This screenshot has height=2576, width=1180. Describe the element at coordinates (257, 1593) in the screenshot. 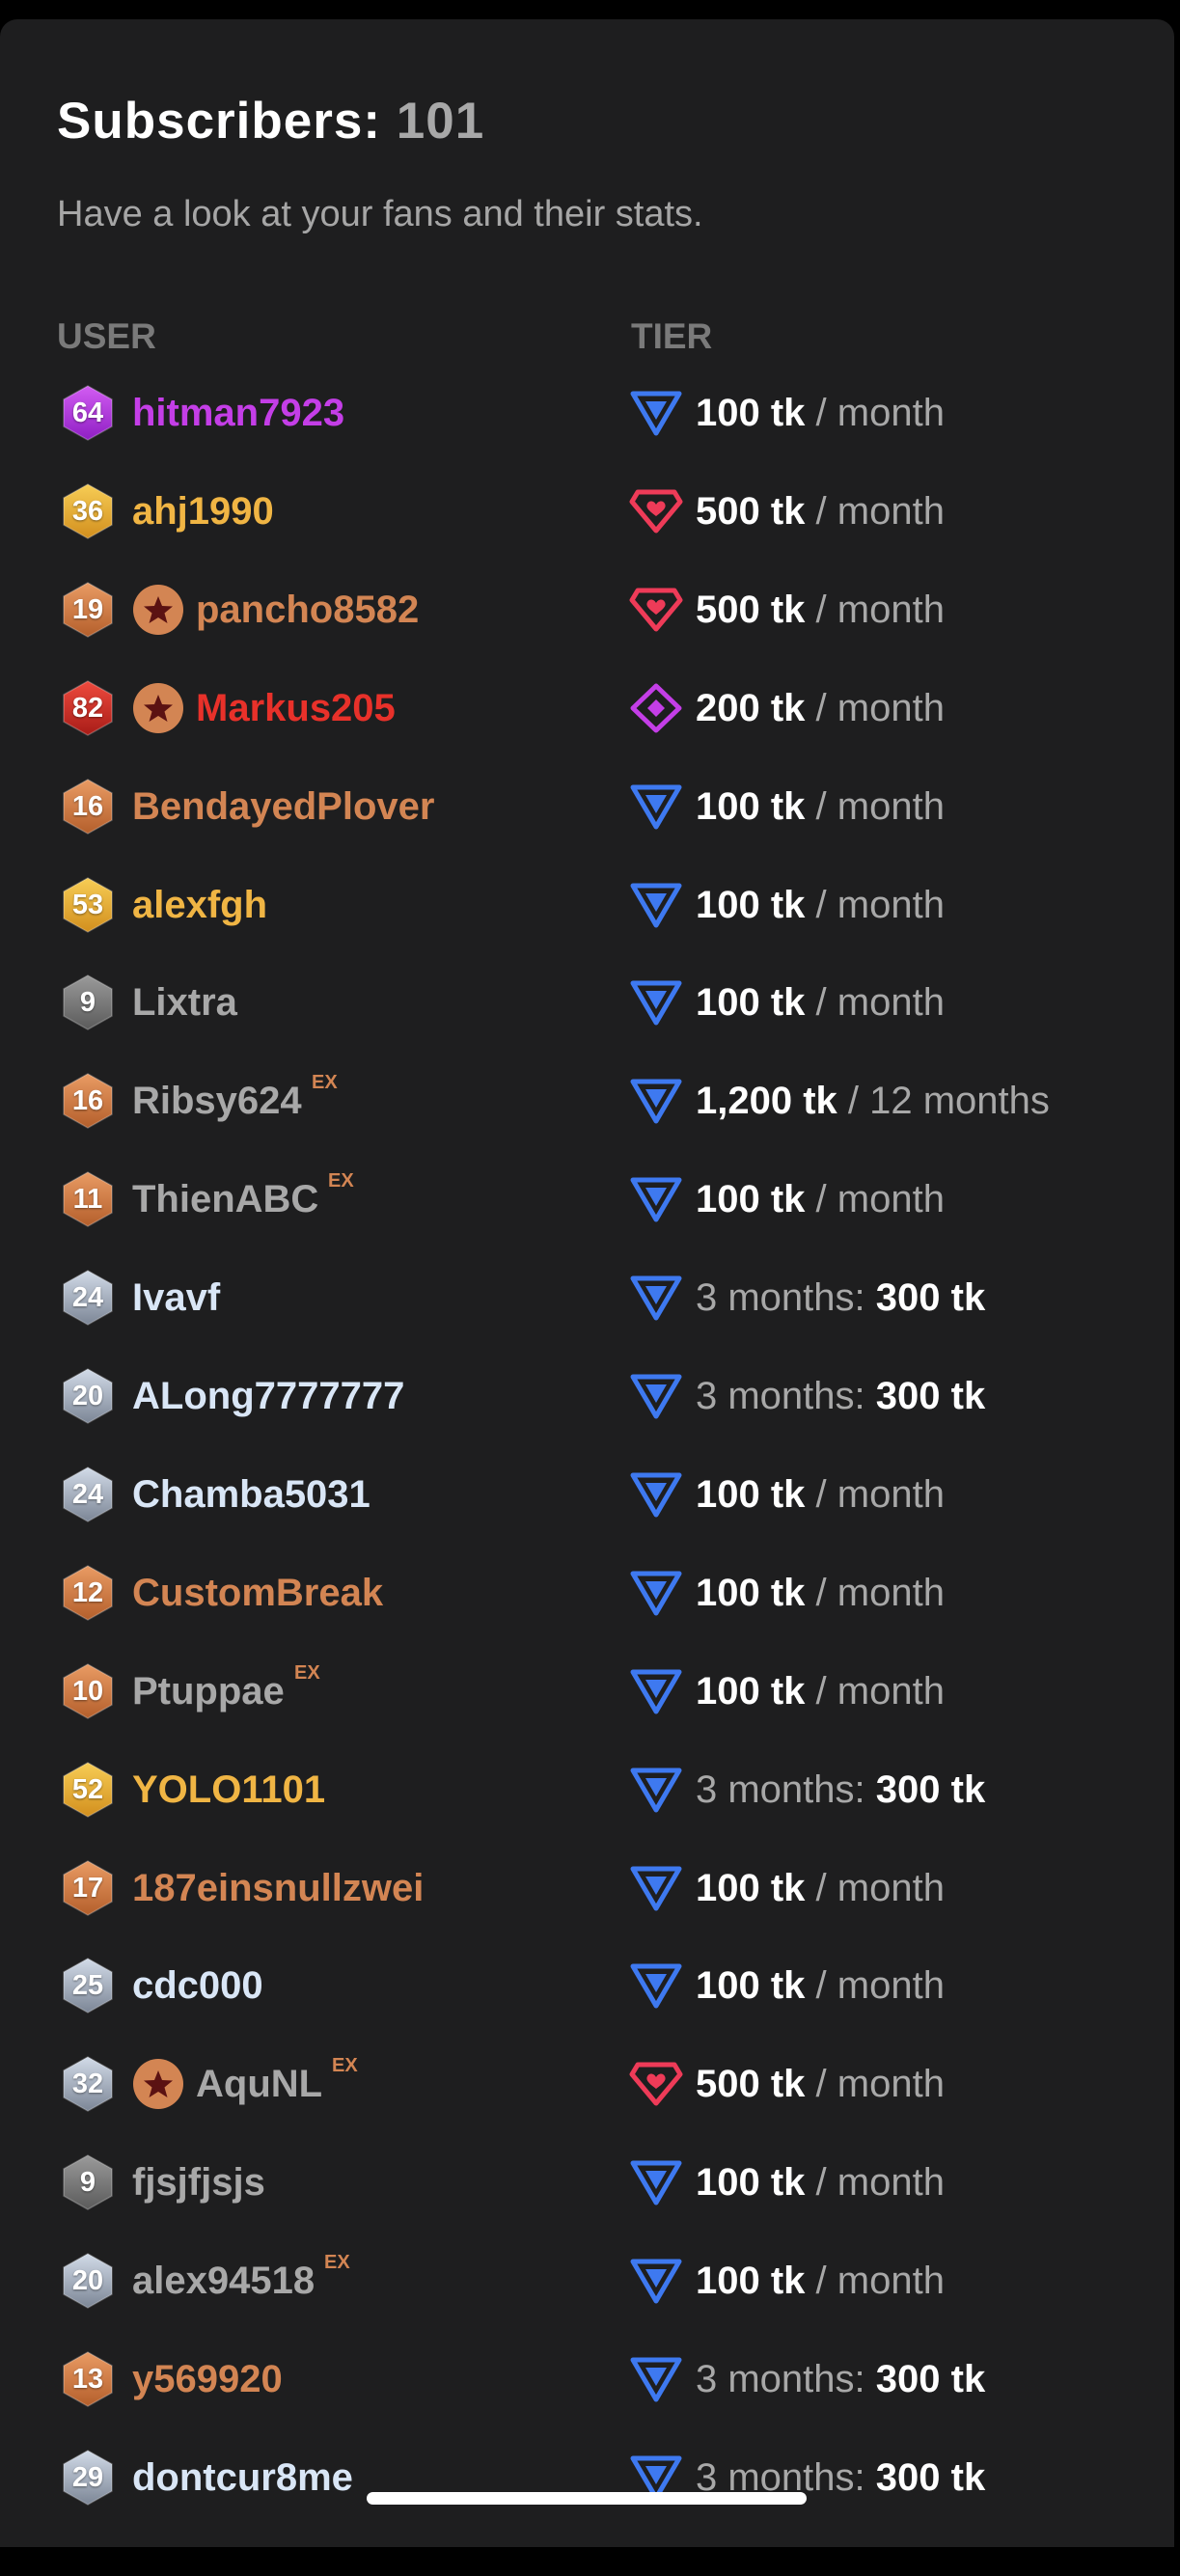

I see `username-link: CustomBreak` at that location.